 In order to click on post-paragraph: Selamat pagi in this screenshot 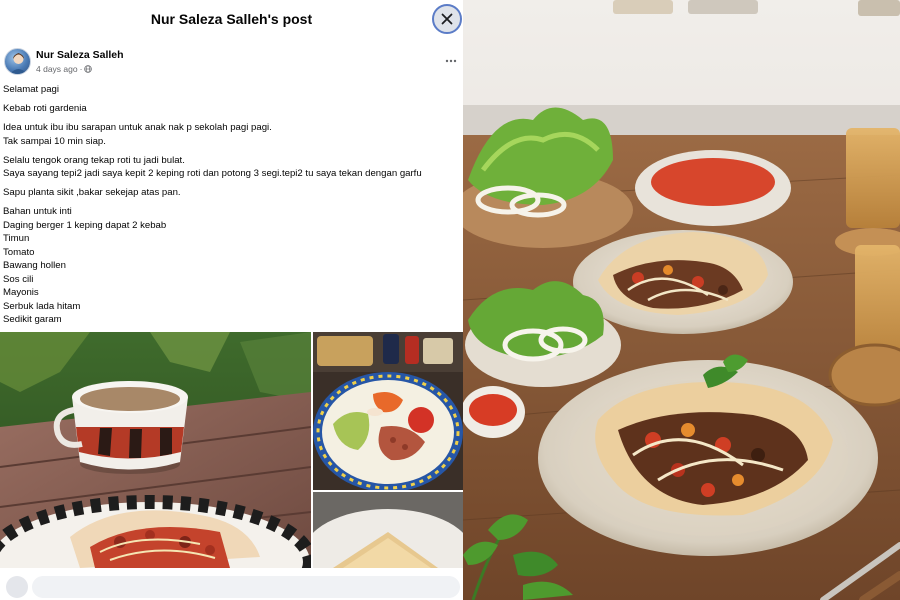, I will do `click(230, 90)`.